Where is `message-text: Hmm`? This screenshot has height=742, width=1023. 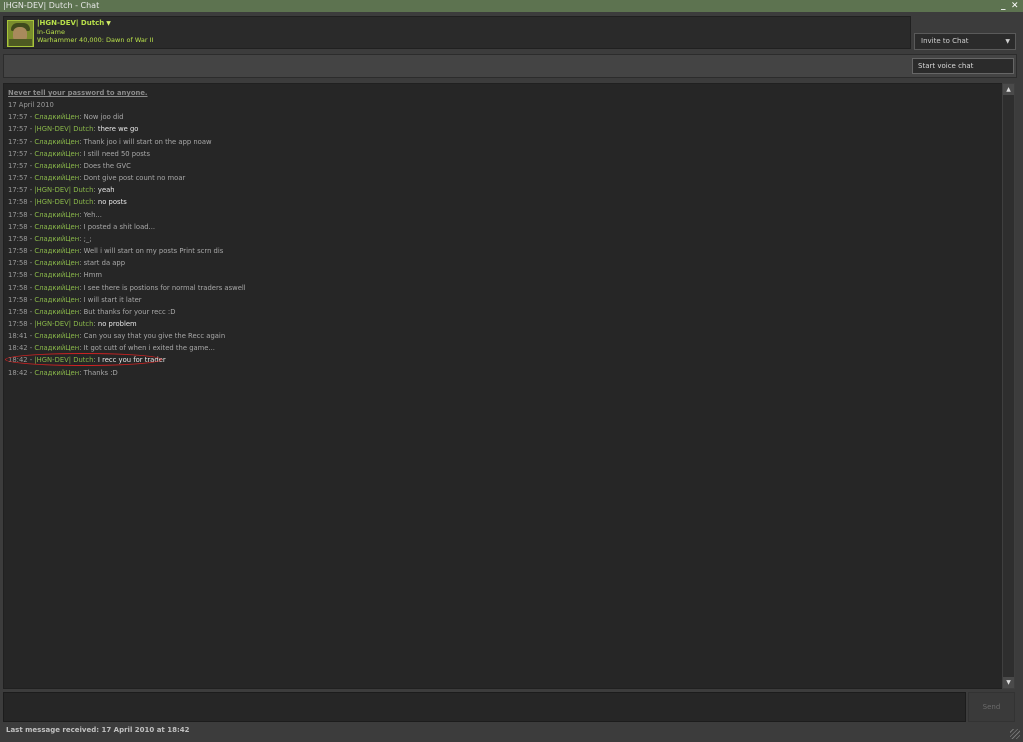 message-text: Hmm is located at coordinates (92, 275).